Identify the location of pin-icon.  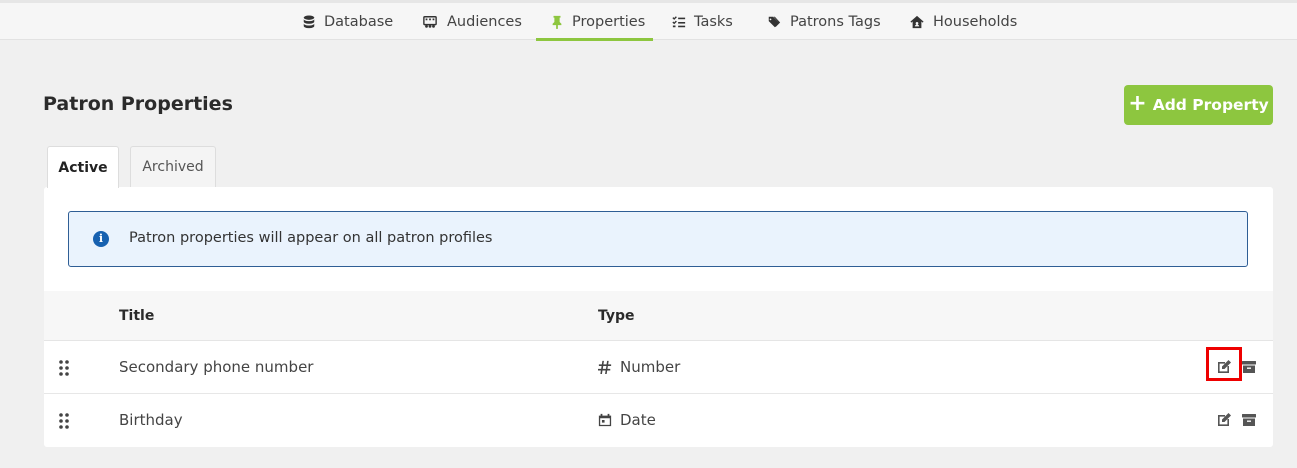
(557, 22).